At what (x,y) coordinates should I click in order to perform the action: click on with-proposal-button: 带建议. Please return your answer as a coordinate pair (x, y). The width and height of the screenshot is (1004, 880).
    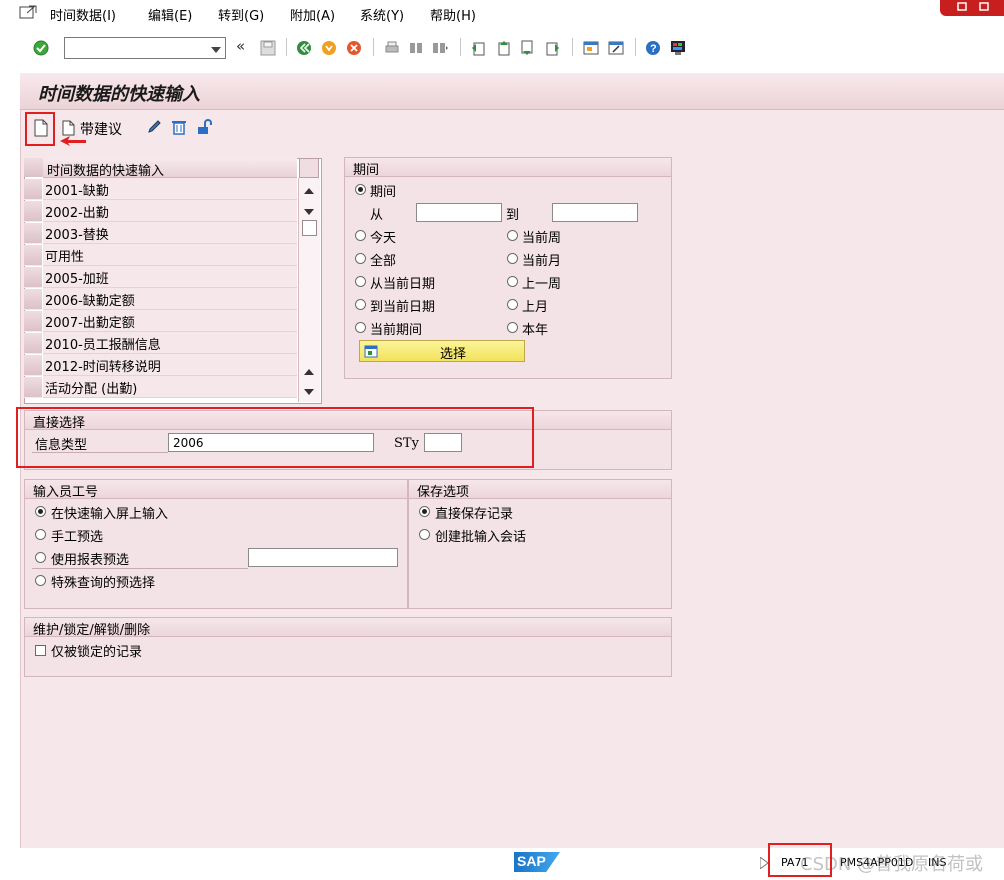
    Looking at the image, I should click on (101, 129).